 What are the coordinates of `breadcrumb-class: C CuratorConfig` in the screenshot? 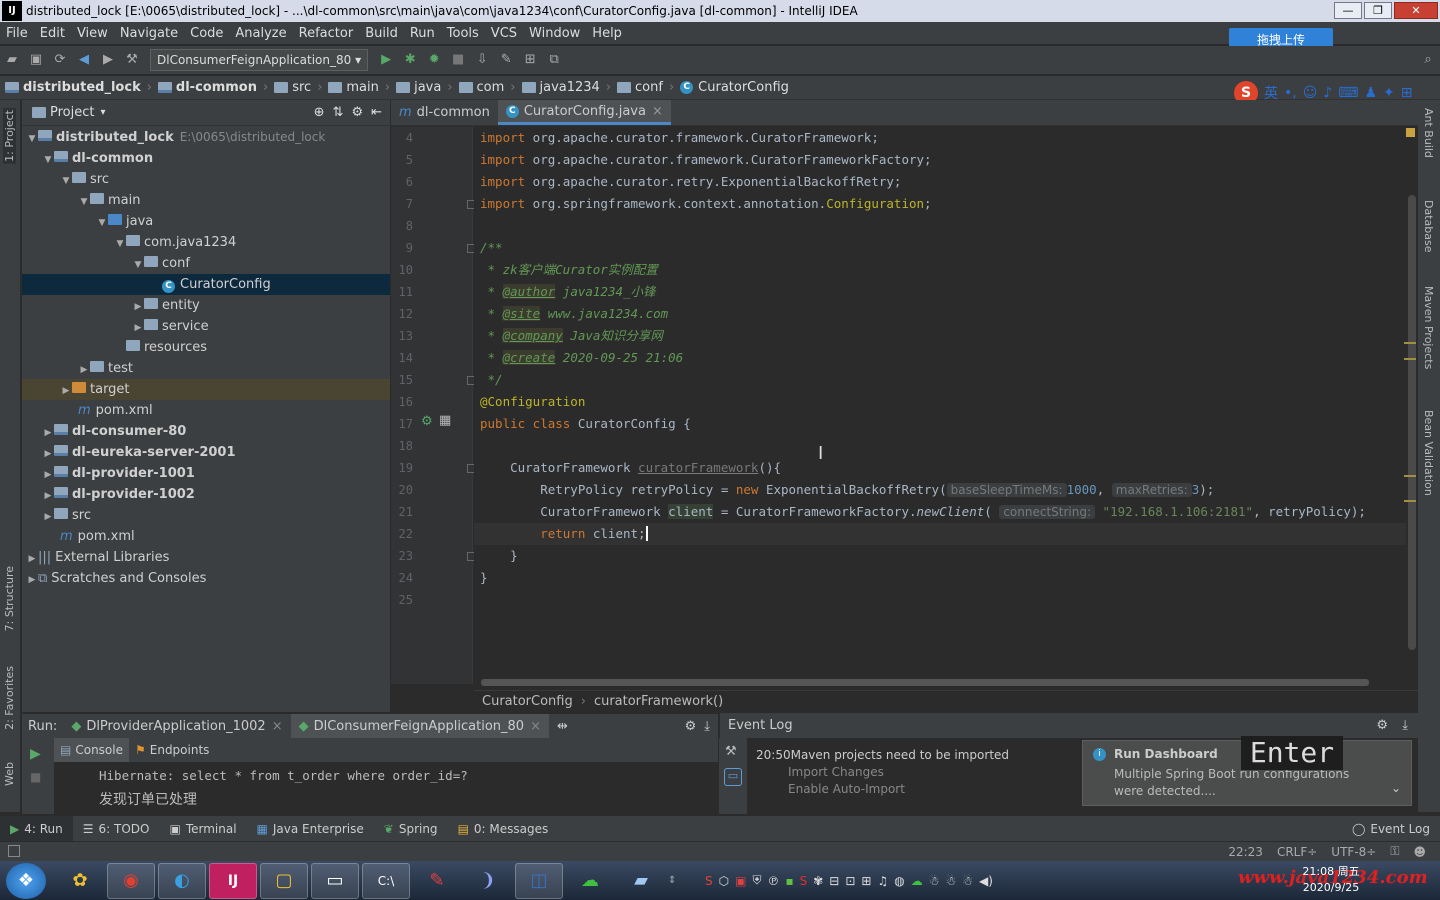 It's located at (734, 87).